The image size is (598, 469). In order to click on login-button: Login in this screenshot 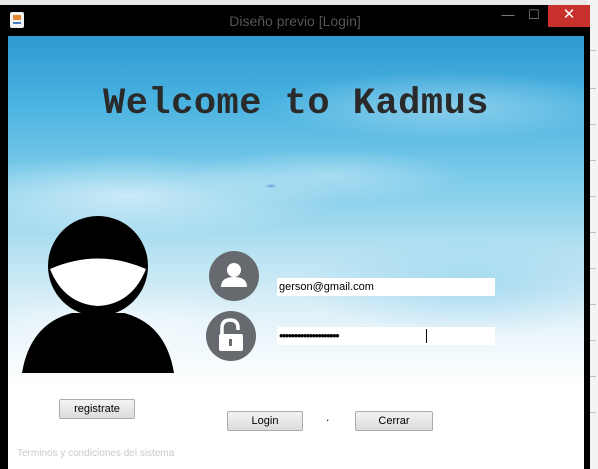, I will do `click(265, 421)`.